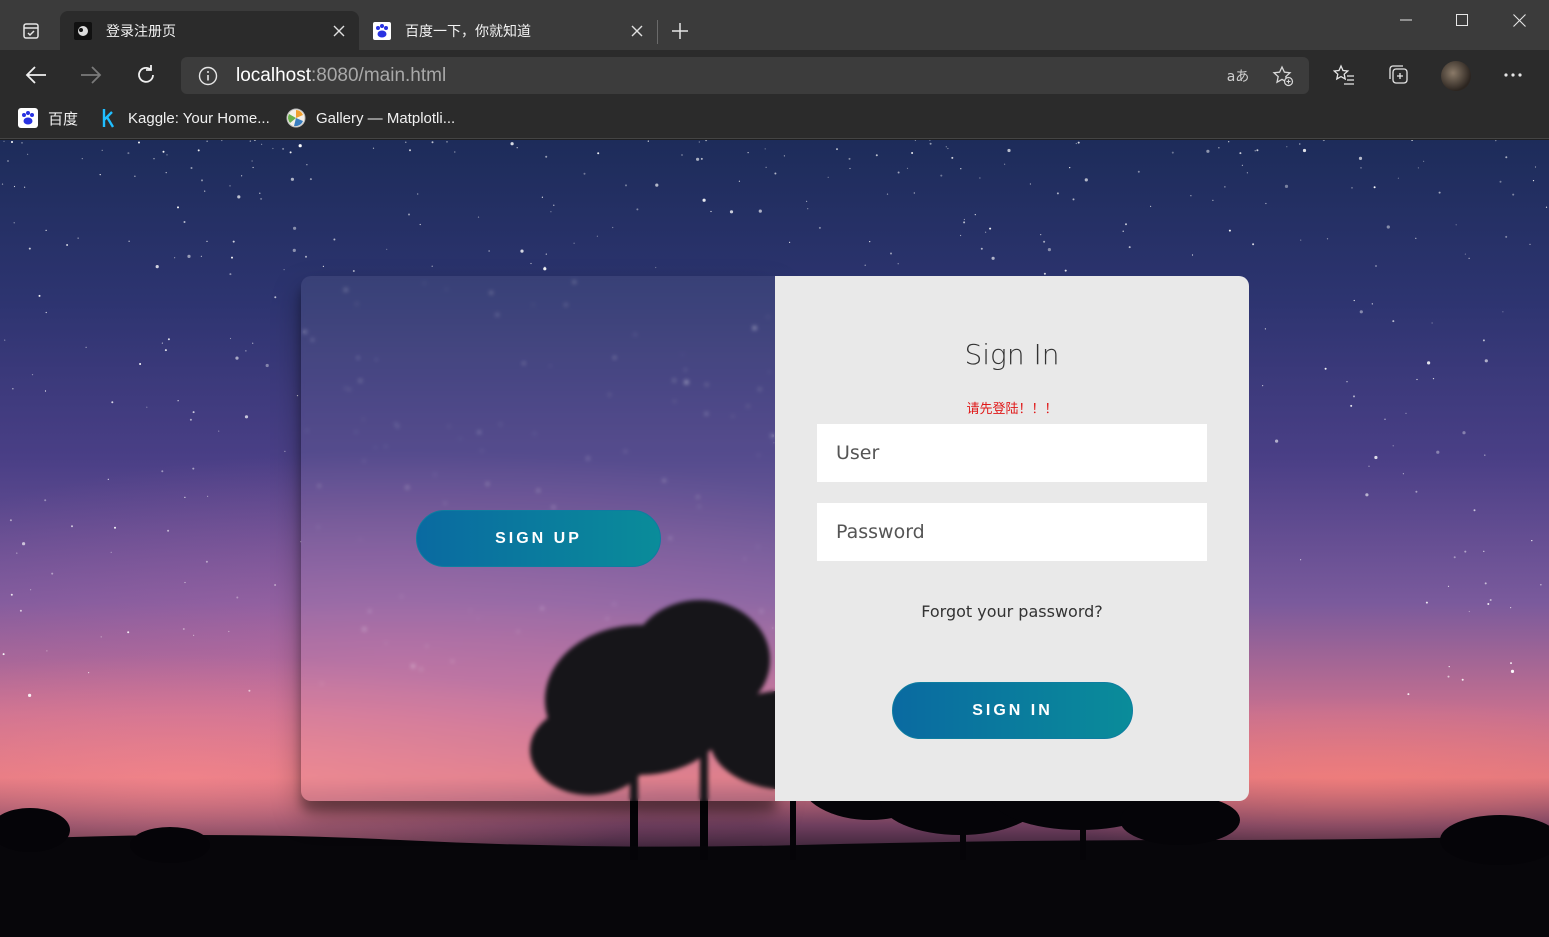 The height and width of the screenshot is (937, 1549). What do you see at coordinates (1513, 75) in the screenshot?
I see `more-options-icon` at bounding box center [1513, 75].